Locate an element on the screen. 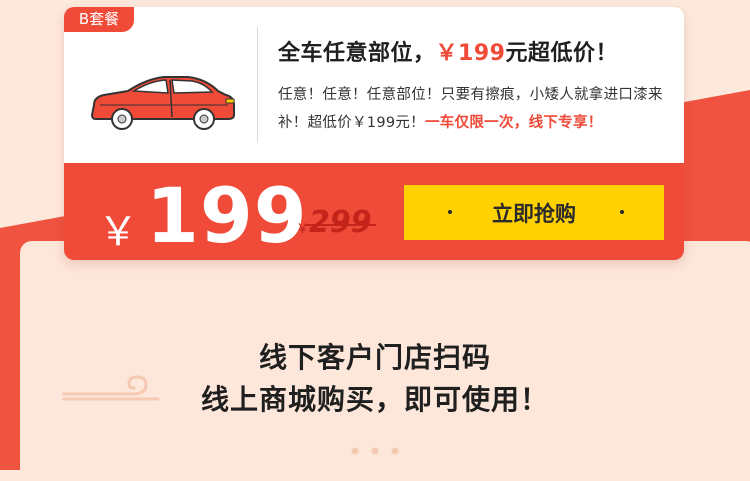 This screenshot has width=750, height=481. package-headline: 全车任意部位，￥199元超低价！ is located at coordinates (448, 51).